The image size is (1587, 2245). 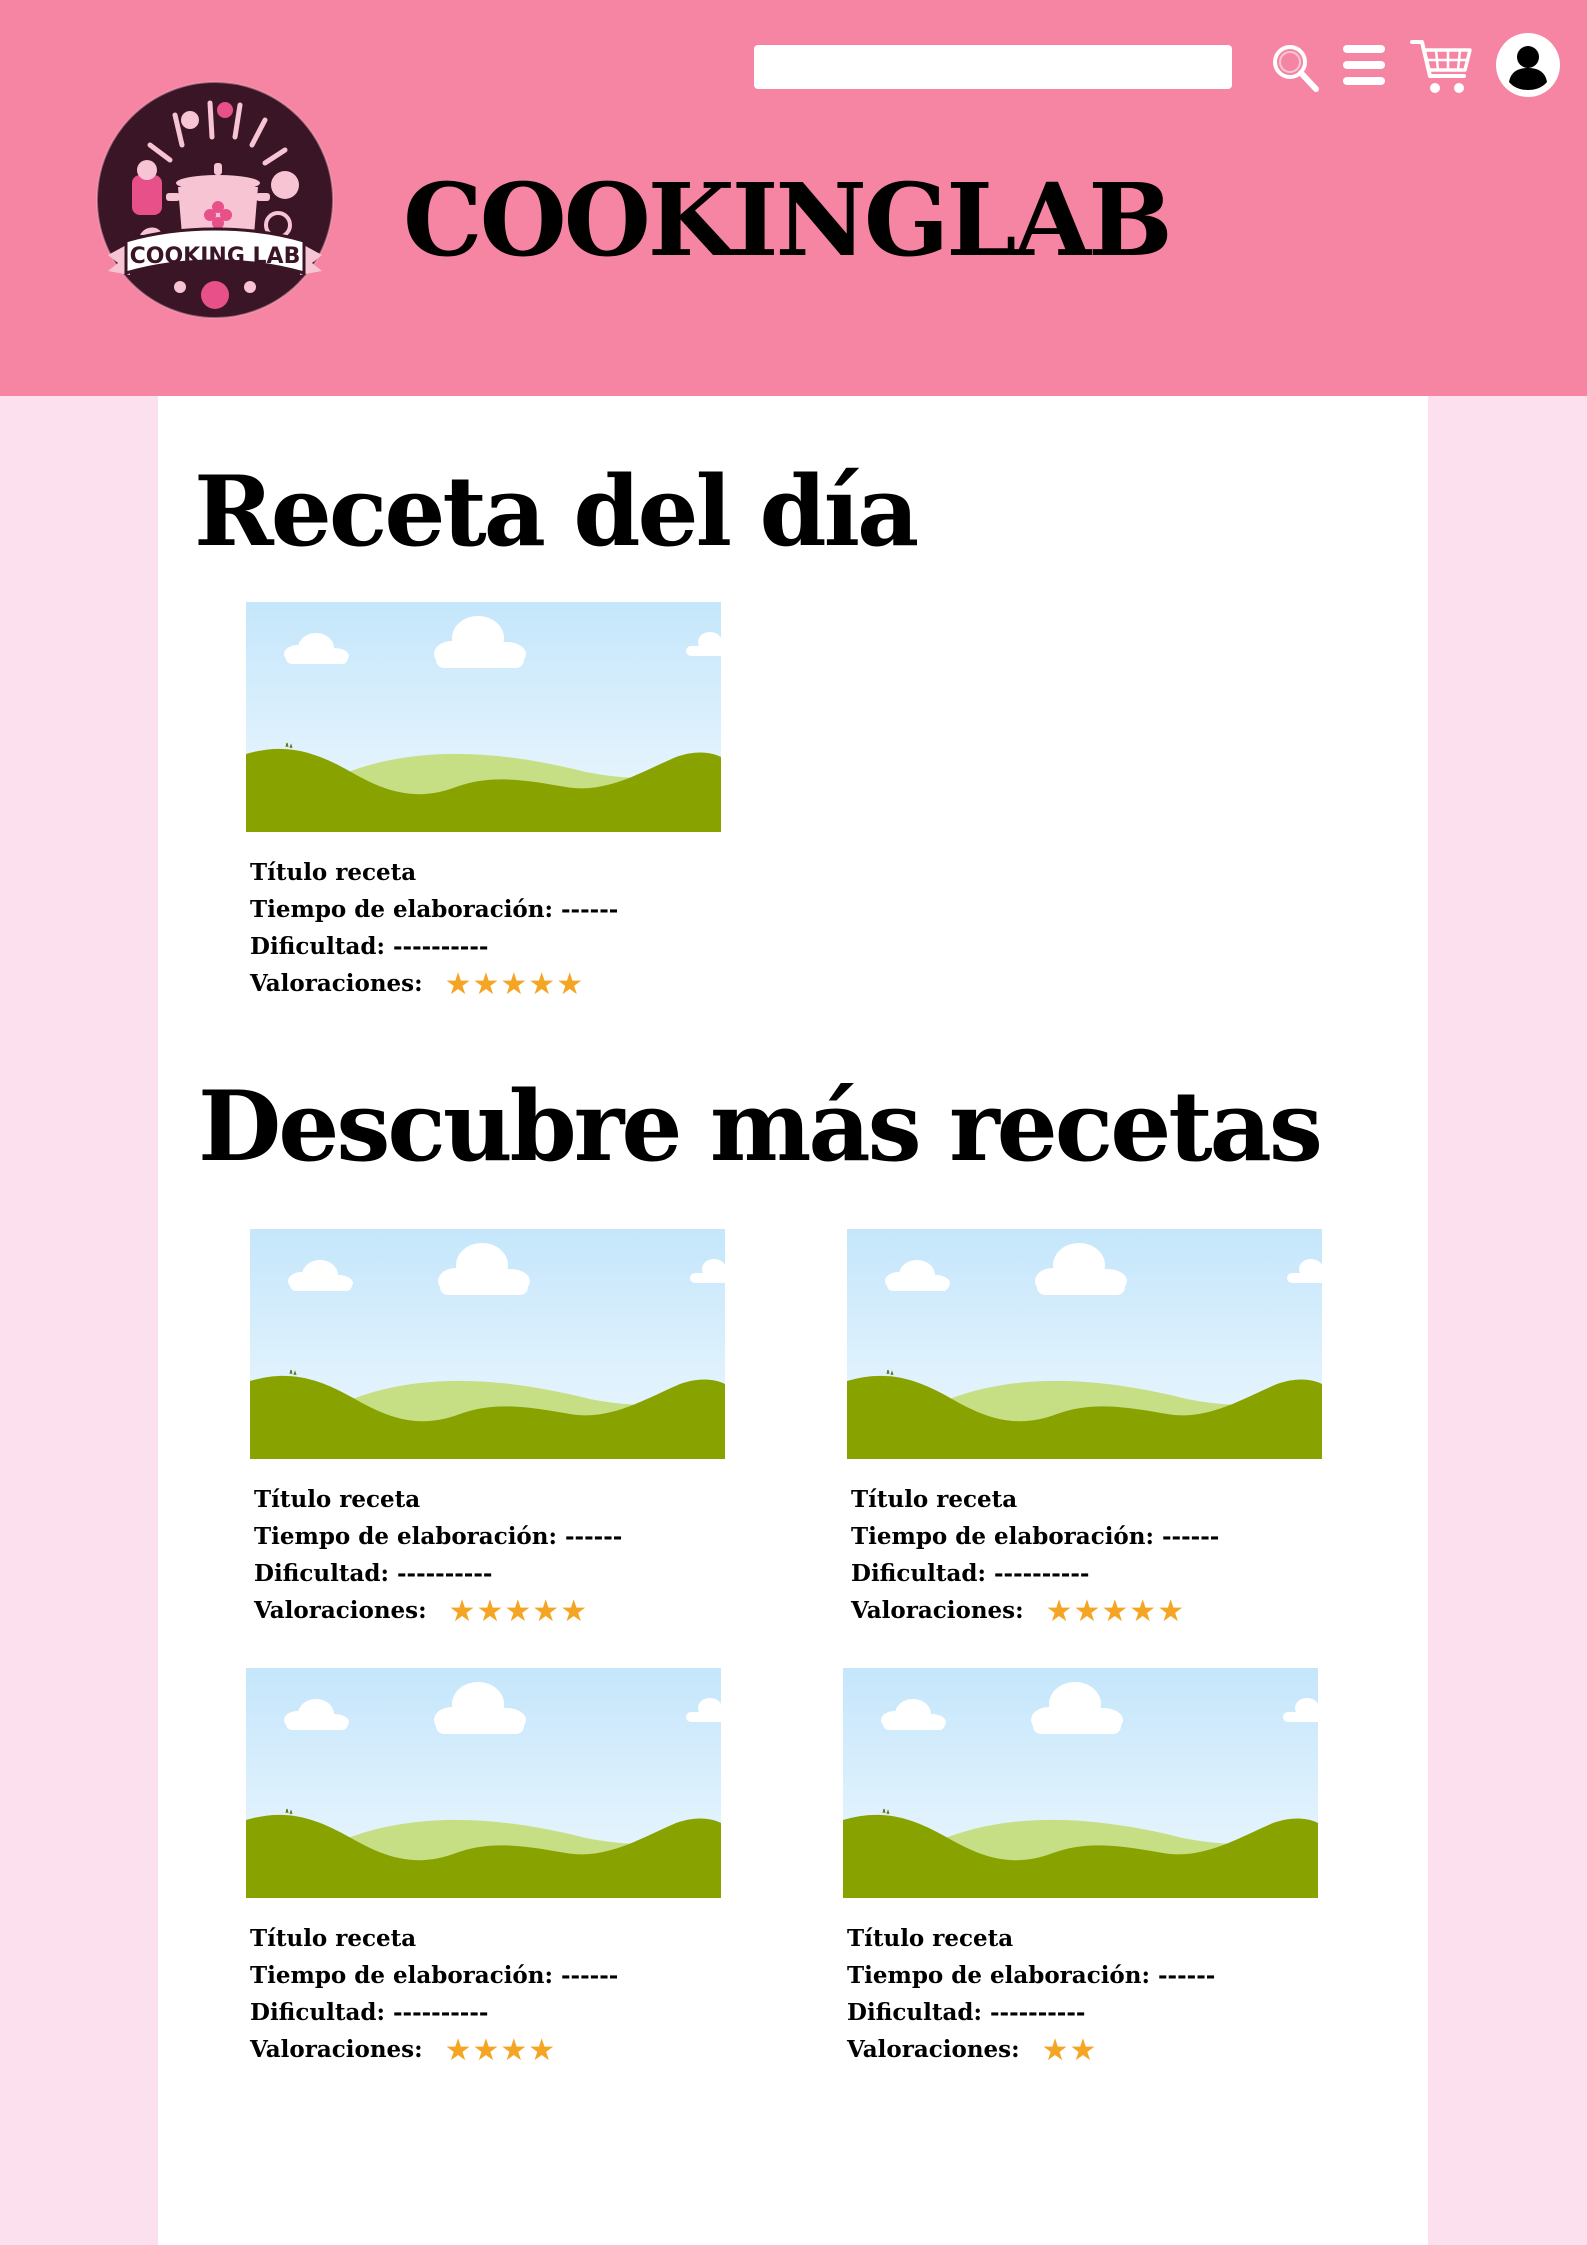 What do you see at coordinates (215, 256) in the screenshot?
I see `logo-text: COOKING LAB` at bounding box center [215, 256].